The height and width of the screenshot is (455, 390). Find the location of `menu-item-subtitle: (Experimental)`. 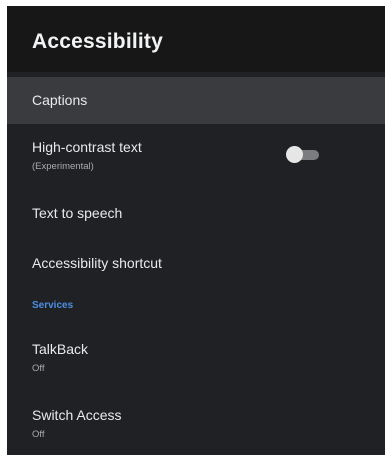

menu-item-subtitle: (Experimental) is located at coordinates (63, 166).